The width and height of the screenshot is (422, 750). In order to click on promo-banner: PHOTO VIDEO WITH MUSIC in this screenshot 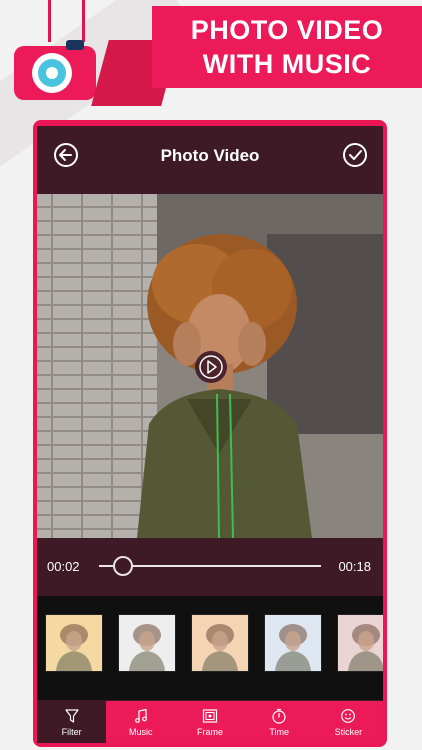, I will do `click(287, 47)`.